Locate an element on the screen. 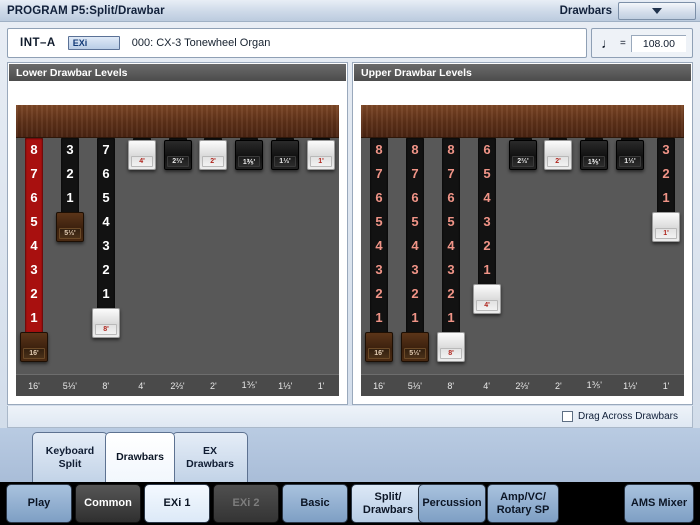 This screenshot has width=700, height=525. drag-across-drawbars-checkbox is located at coordinates (567, 416).